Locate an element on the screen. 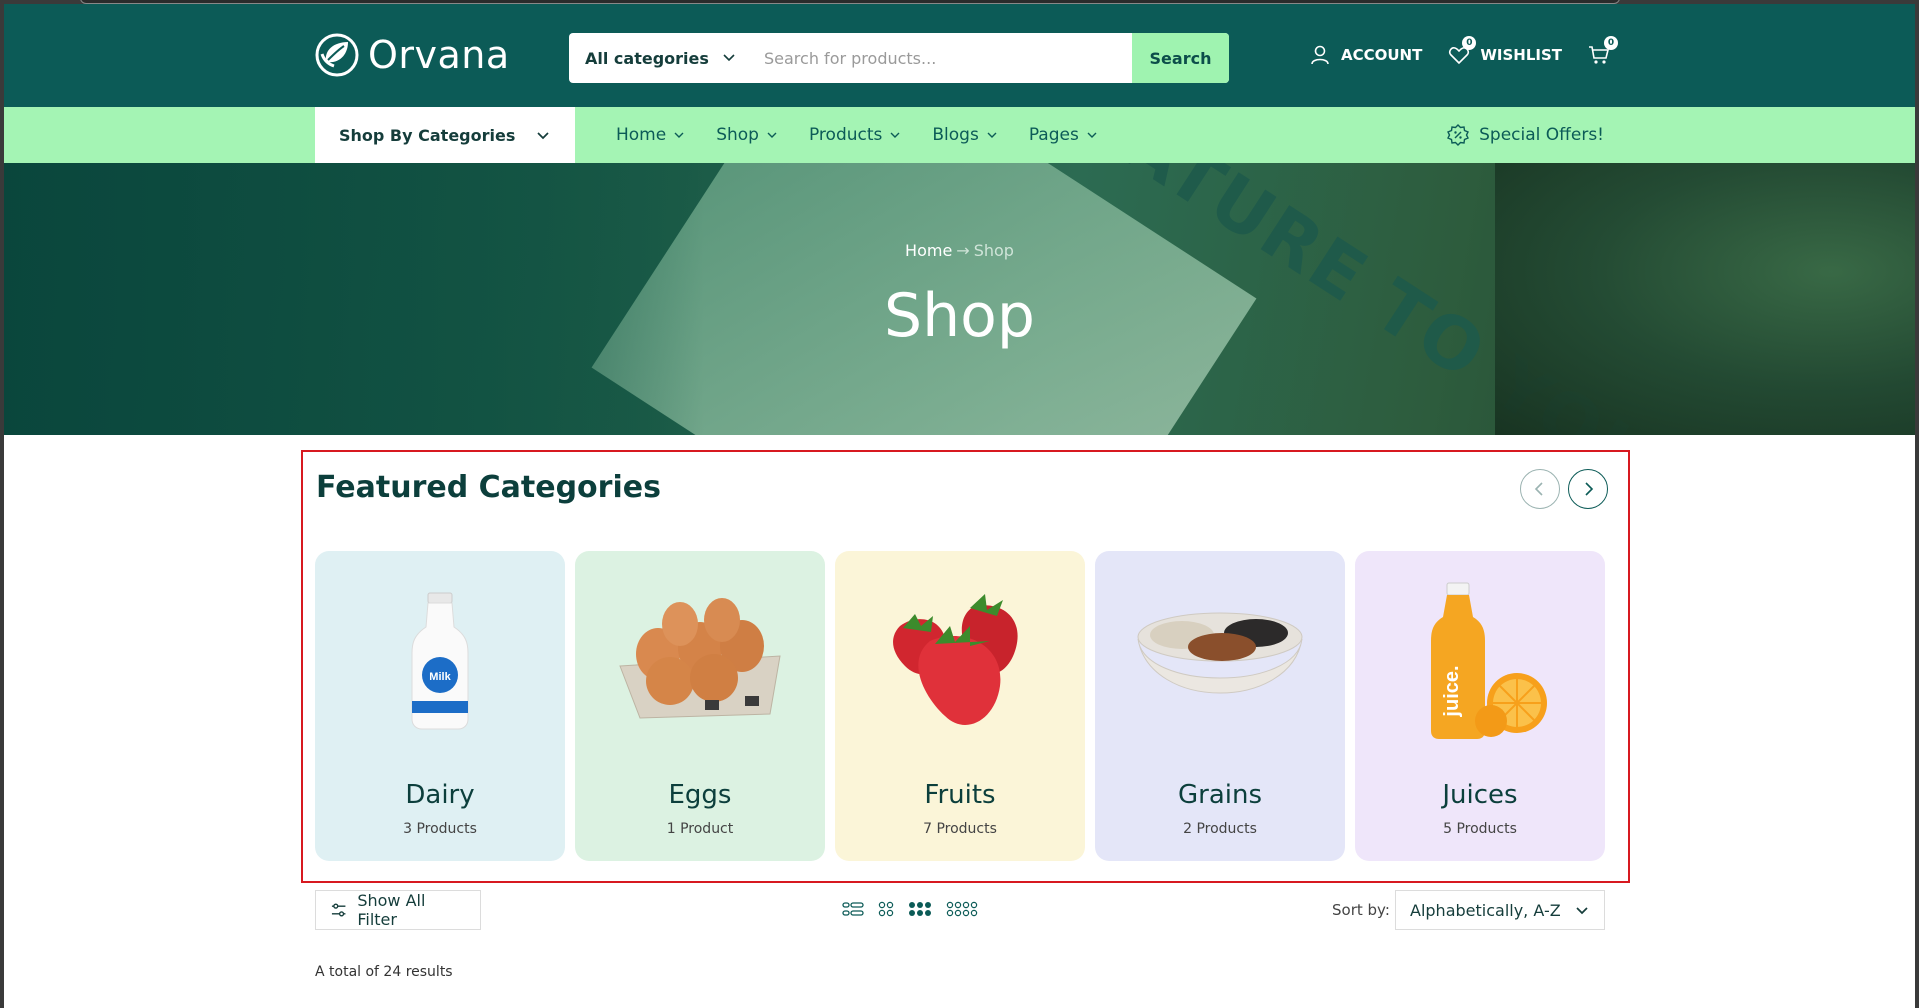  category-card-fruits: Fruits 7 Products is located at coordinates (960, 706).